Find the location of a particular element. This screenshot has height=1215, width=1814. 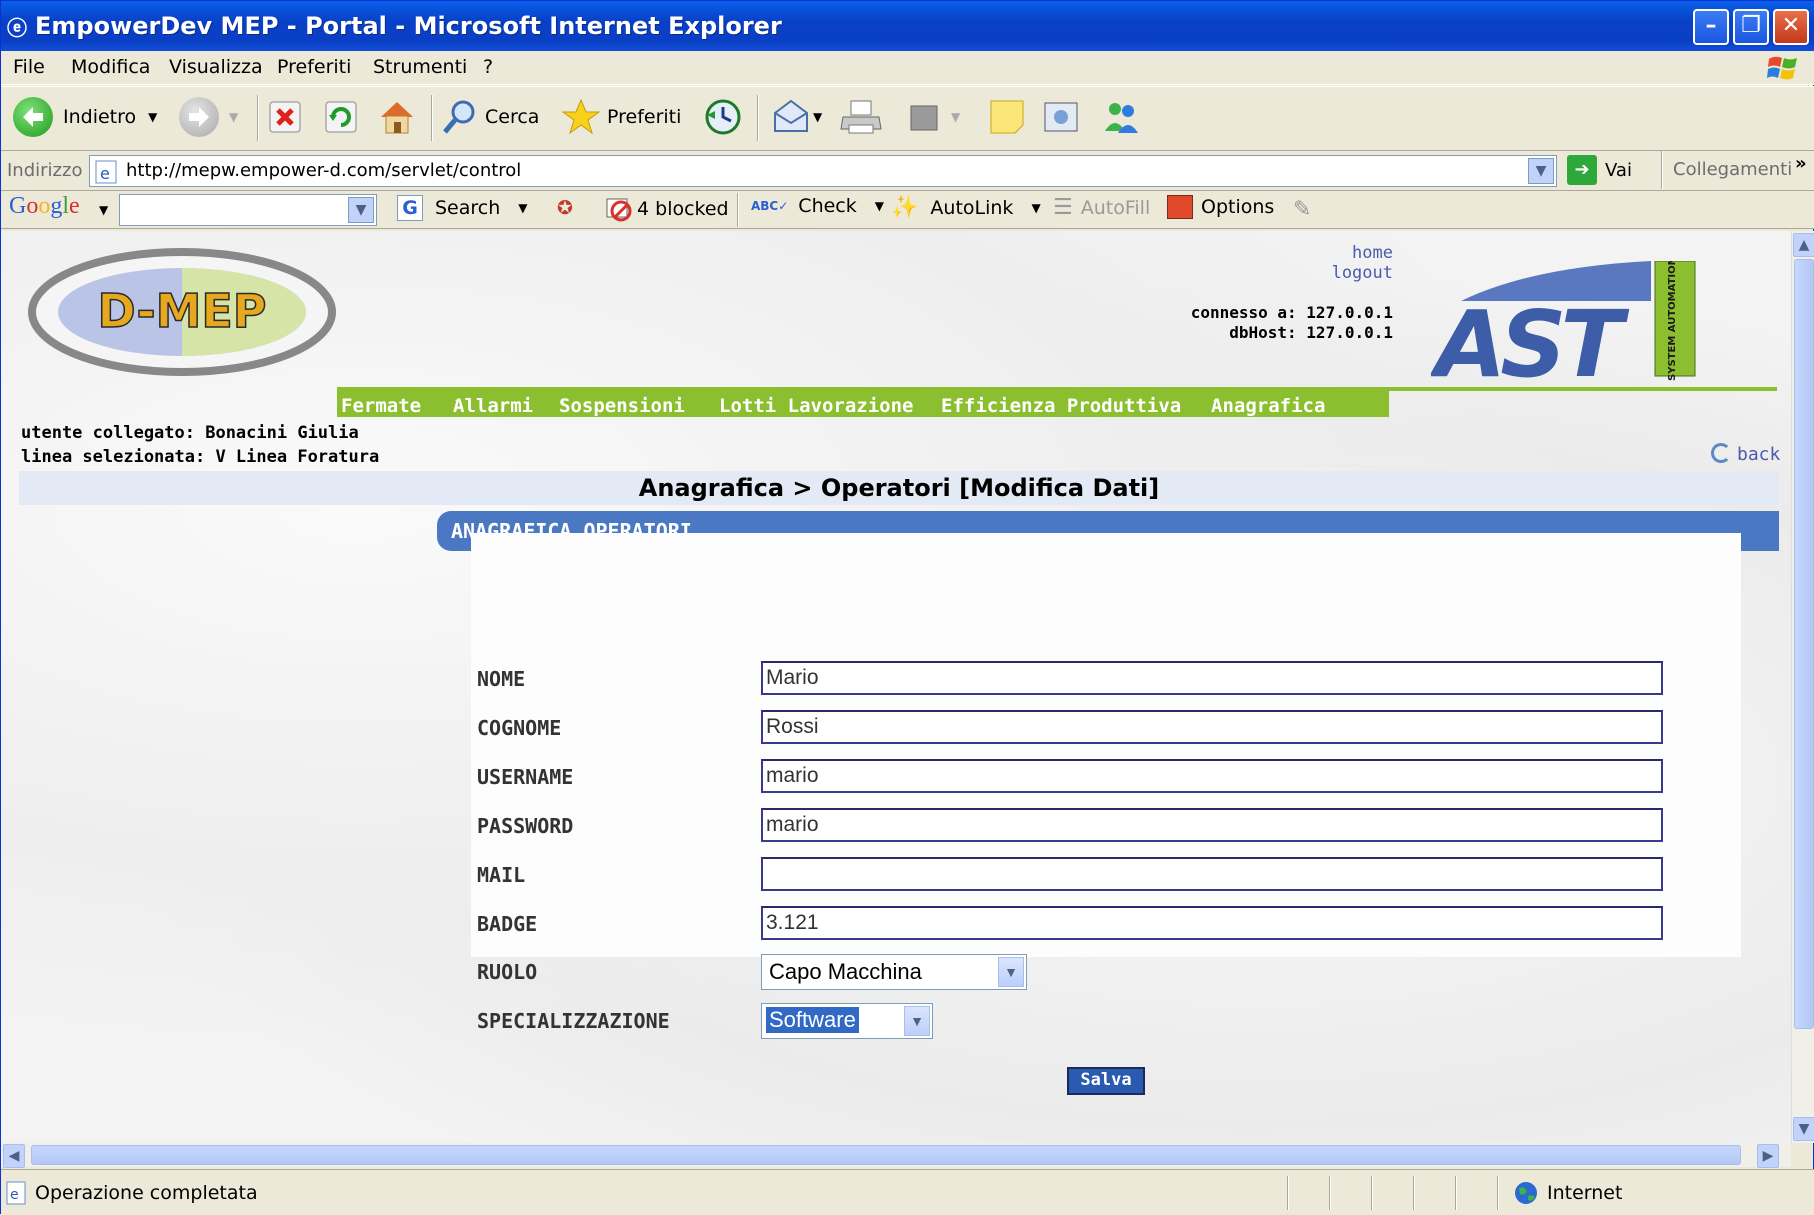

ie-page-icon: e is located at coordinates (106, 172).